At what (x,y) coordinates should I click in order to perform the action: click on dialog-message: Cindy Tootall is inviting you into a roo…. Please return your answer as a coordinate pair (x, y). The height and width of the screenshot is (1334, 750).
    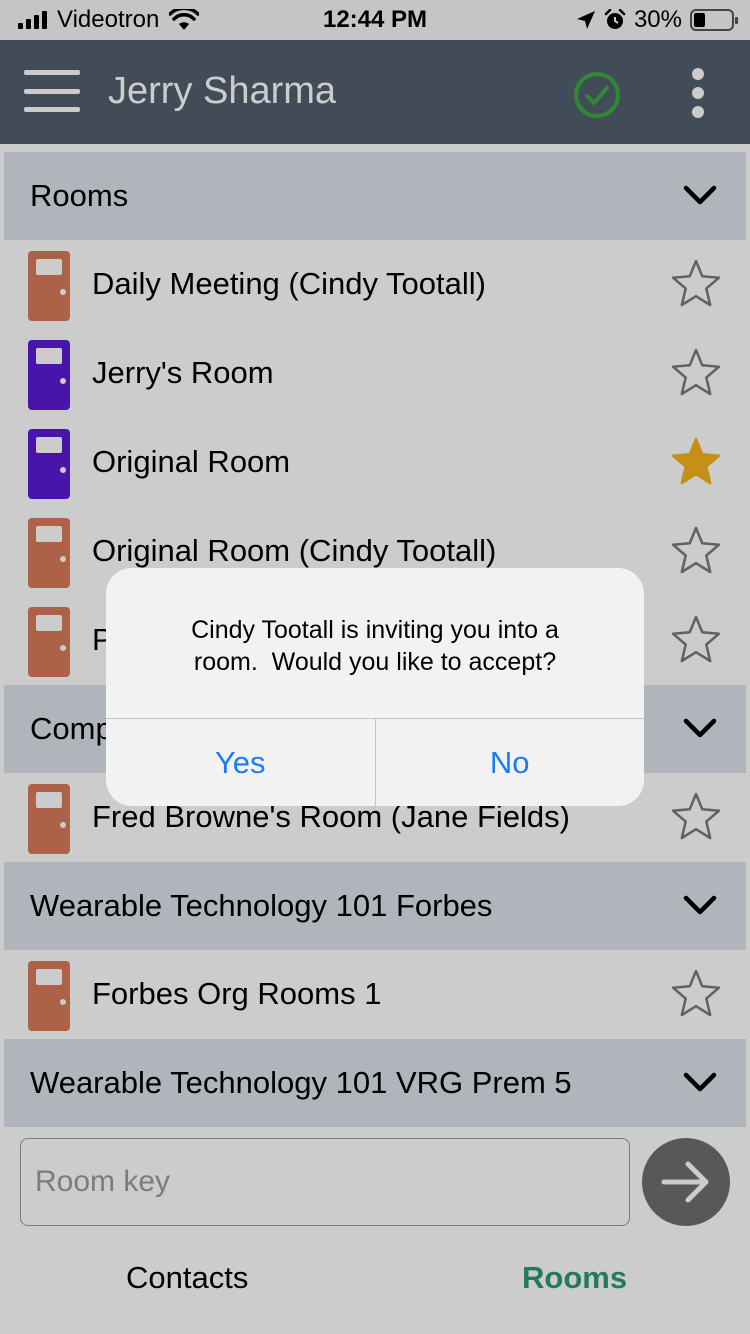
    Looking at the image, I should click on (375, 646).